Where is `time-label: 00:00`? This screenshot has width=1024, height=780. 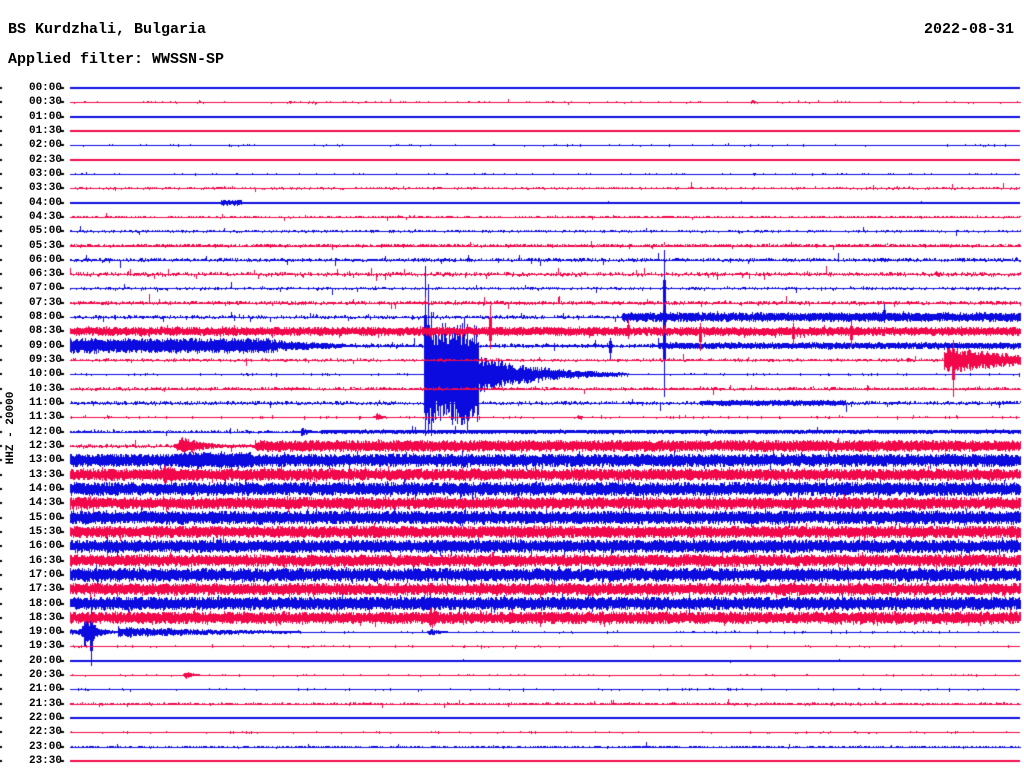
time-label: 00:00 is located at coordinates (45, 88).